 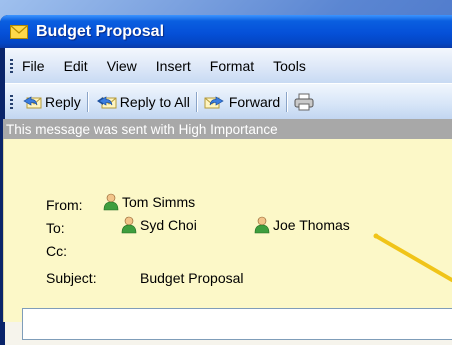 I want to click on print-icon, so click(x=304, y=101).